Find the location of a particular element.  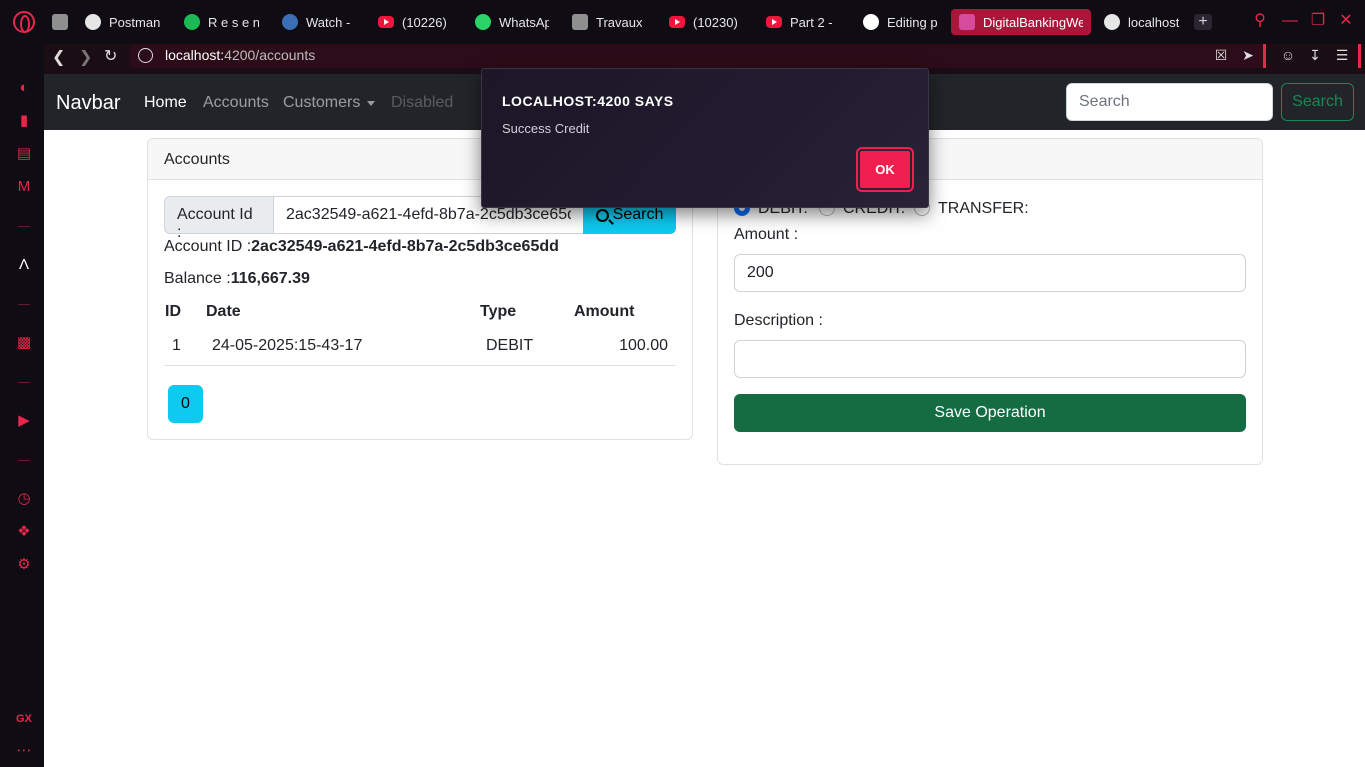

cell-amount: 100.00 is located at coordinates (624, 347).